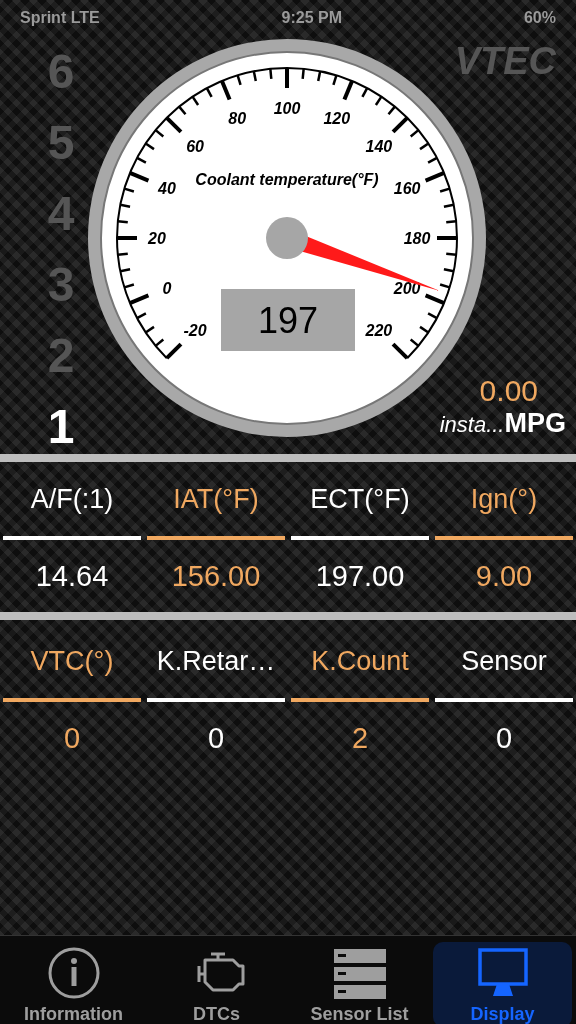  Describe the element at coordinates (157, 238) in the screenshot. I see `tick-label: 20` at that location.